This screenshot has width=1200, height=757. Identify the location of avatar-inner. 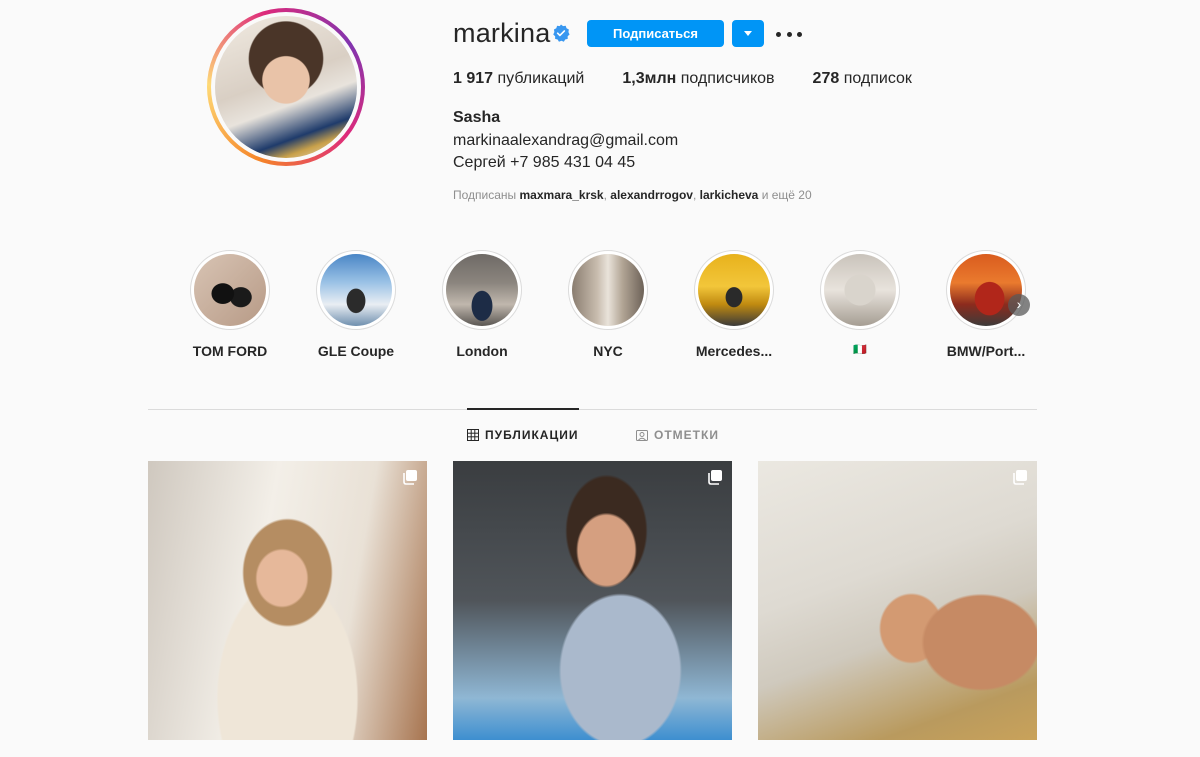
(286, 87).